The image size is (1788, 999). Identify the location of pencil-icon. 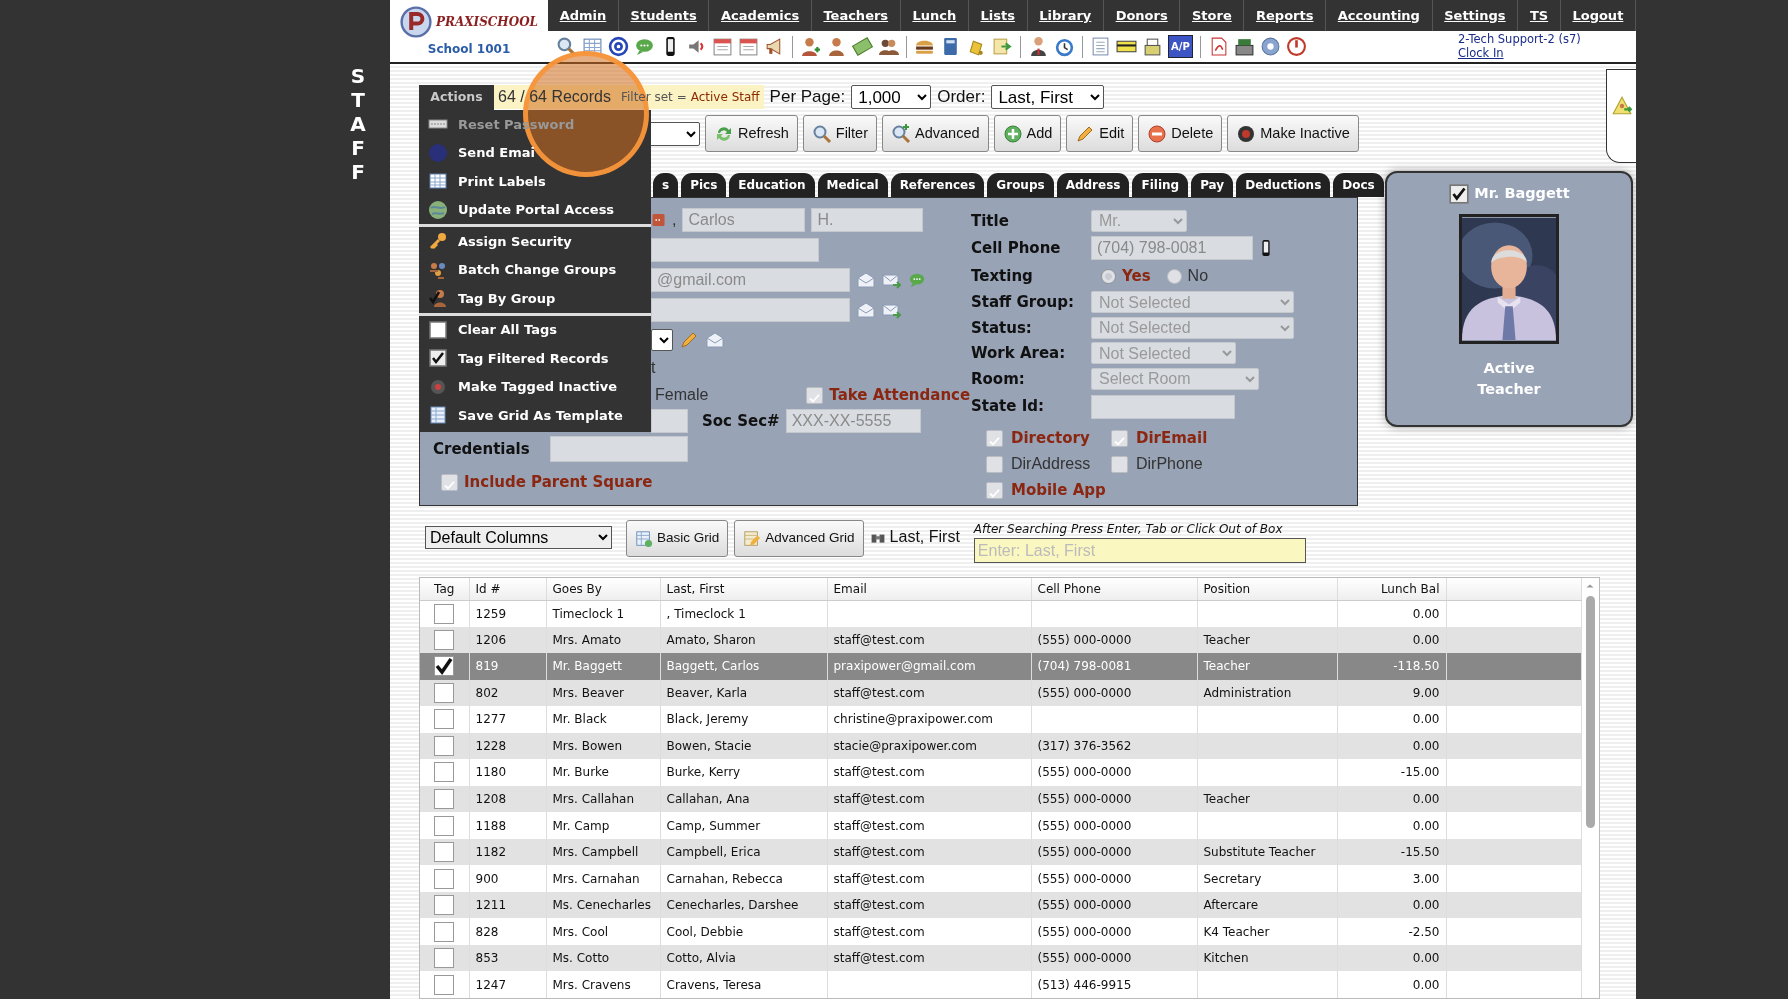
(689, 340).